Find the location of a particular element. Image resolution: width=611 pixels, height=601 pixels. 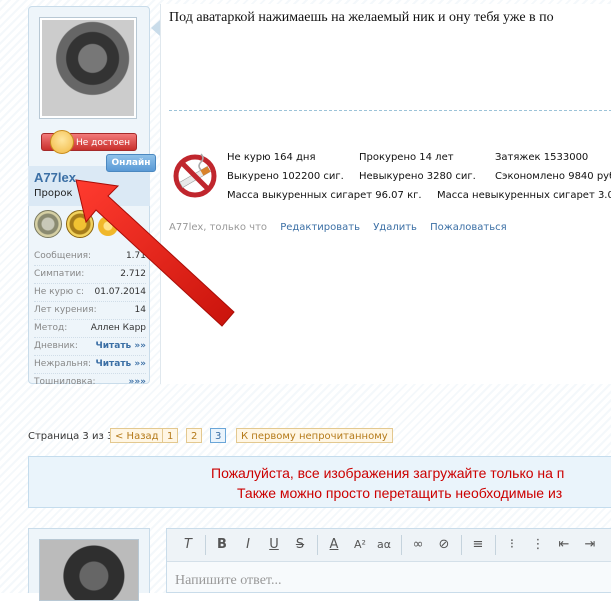

stat-key: Сообщения: is located at coordinates (63, 256).